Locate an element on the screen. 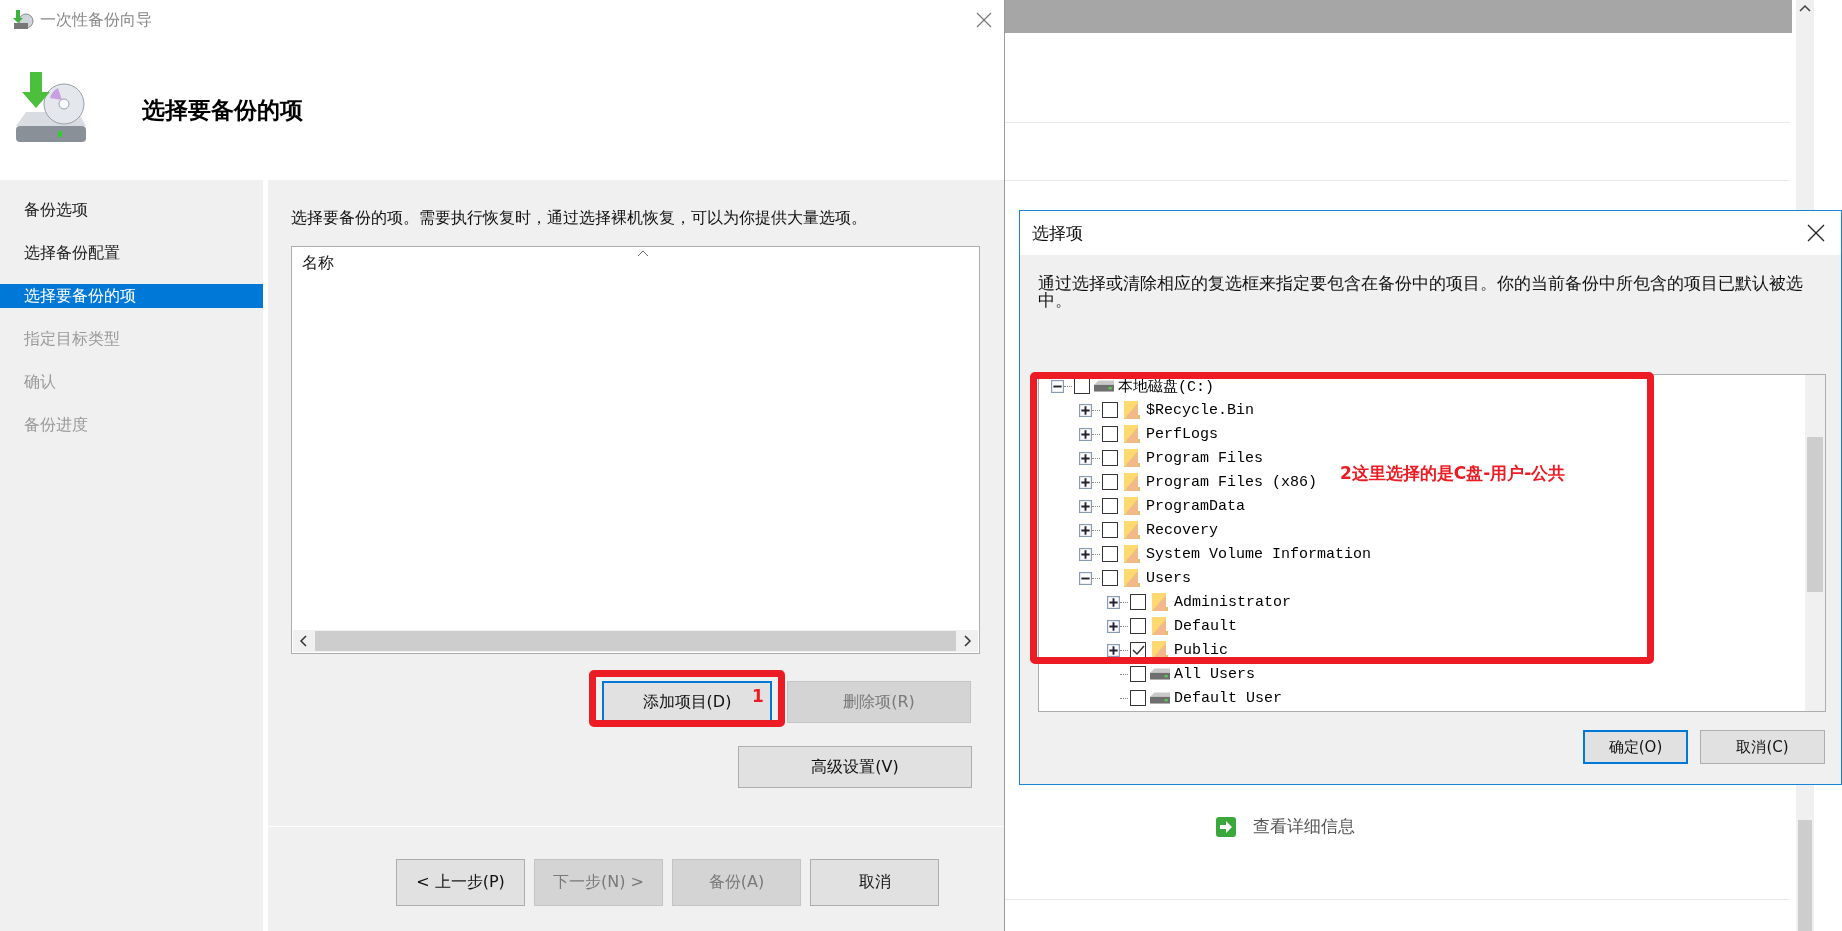 This screenshot has width=1842, height=931. tree-item-label: Public is located at coordinates (1201, 650).